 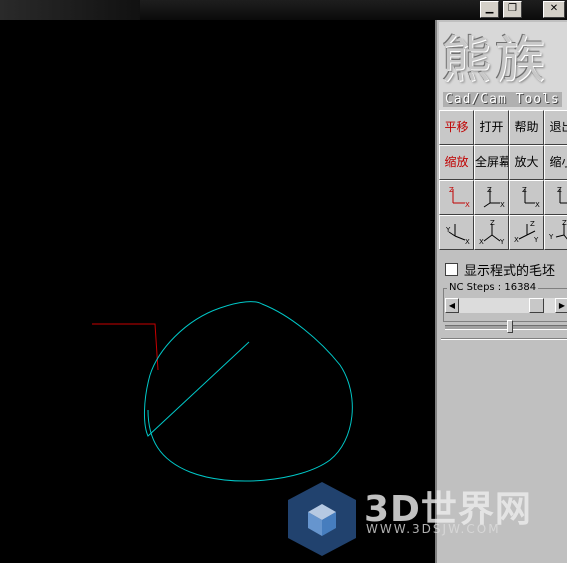 What do you see at coordinates (555, 197) in the screenshot?
I see `view-yz-button: Z Y` at bounding box center [555, 197].